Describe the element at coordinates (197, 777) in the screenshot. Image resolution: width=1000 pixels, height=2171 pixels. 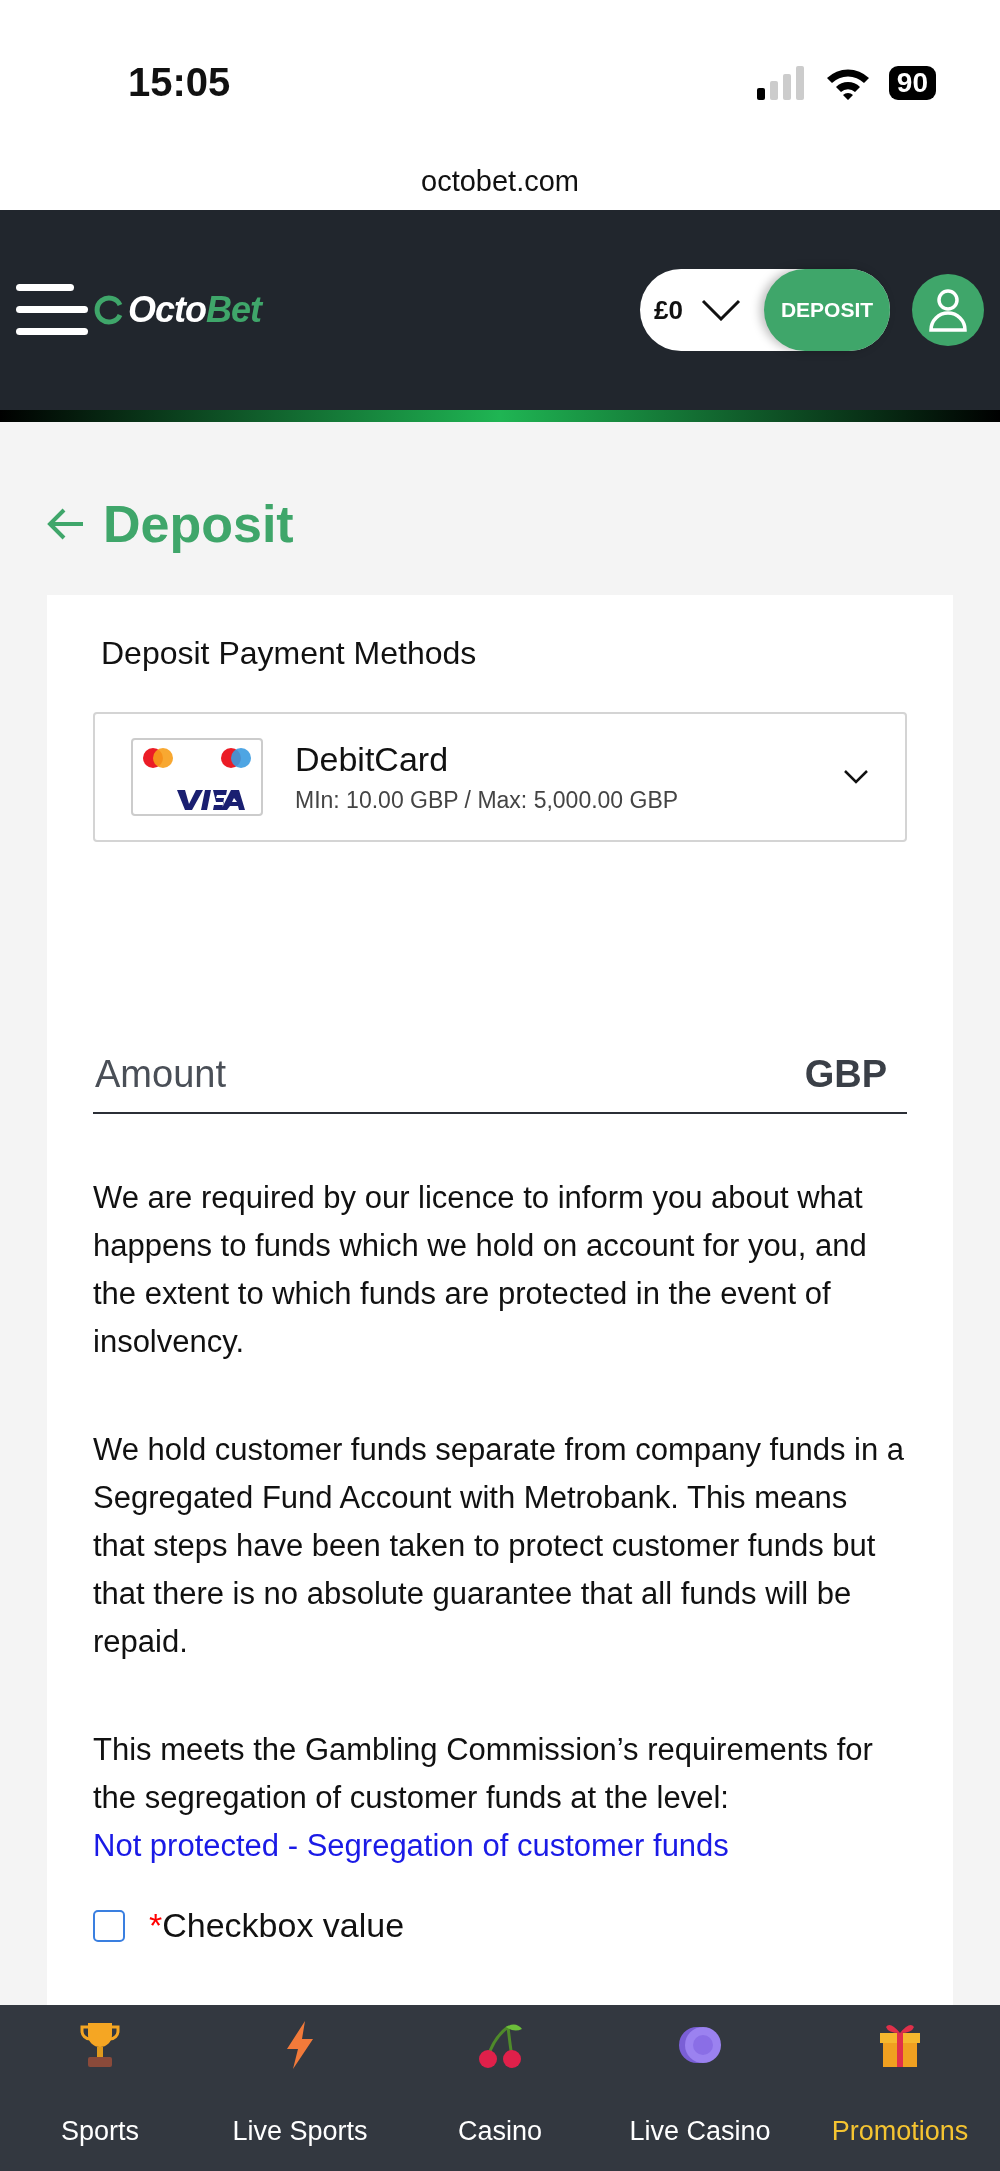
I see `card-logos-icon` at that location.